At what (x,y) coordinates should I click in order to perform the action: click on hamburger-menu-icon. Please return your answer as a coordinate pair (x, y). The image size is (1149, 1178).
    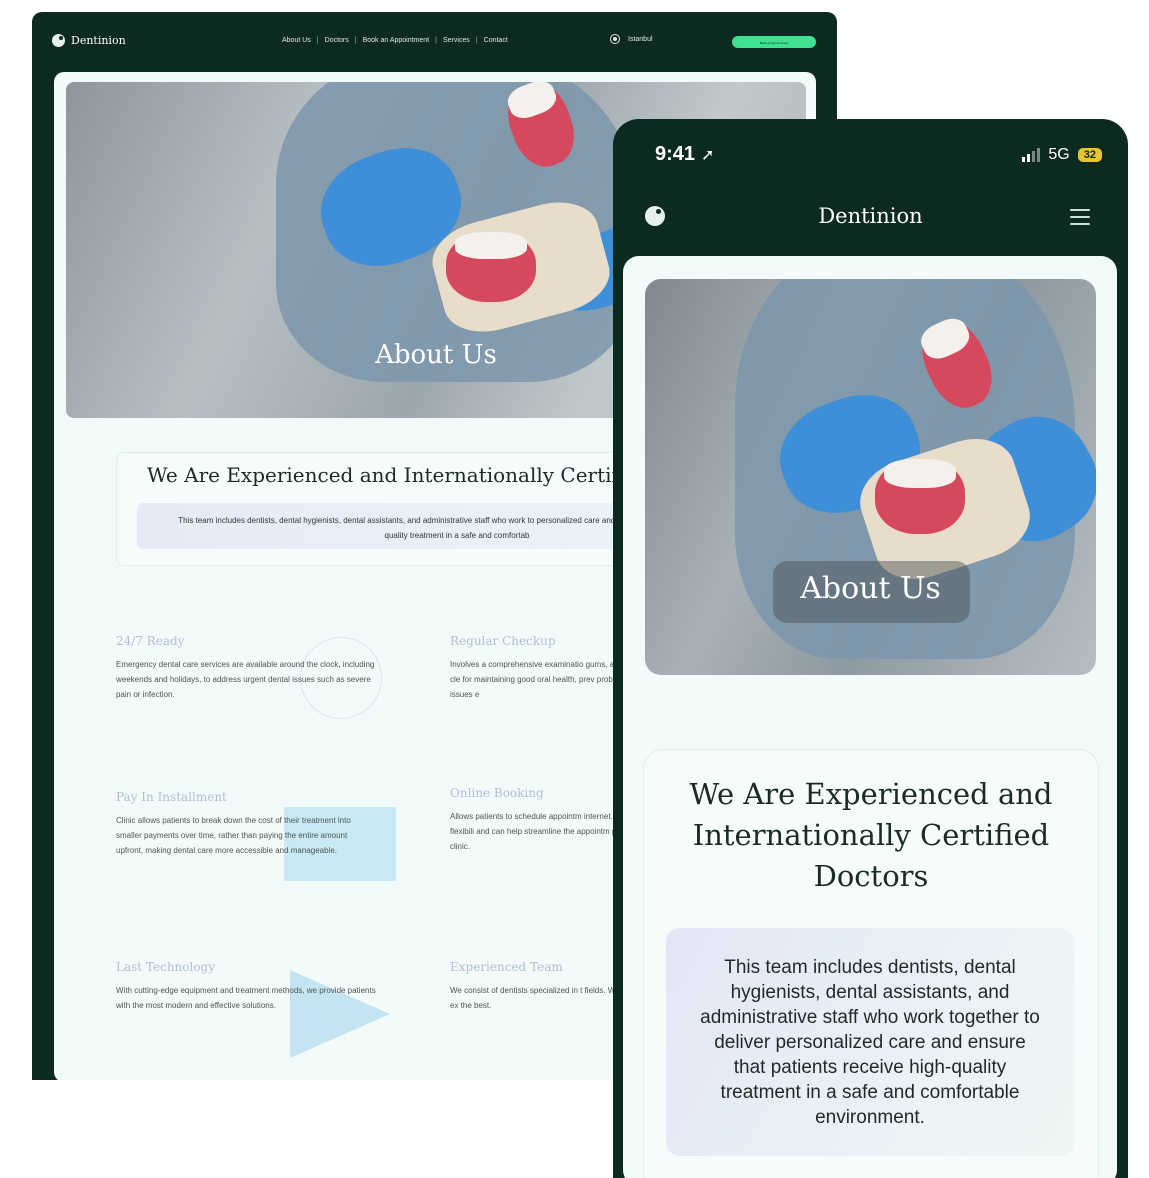
    Looking at the image, I should click on (1080, 217).